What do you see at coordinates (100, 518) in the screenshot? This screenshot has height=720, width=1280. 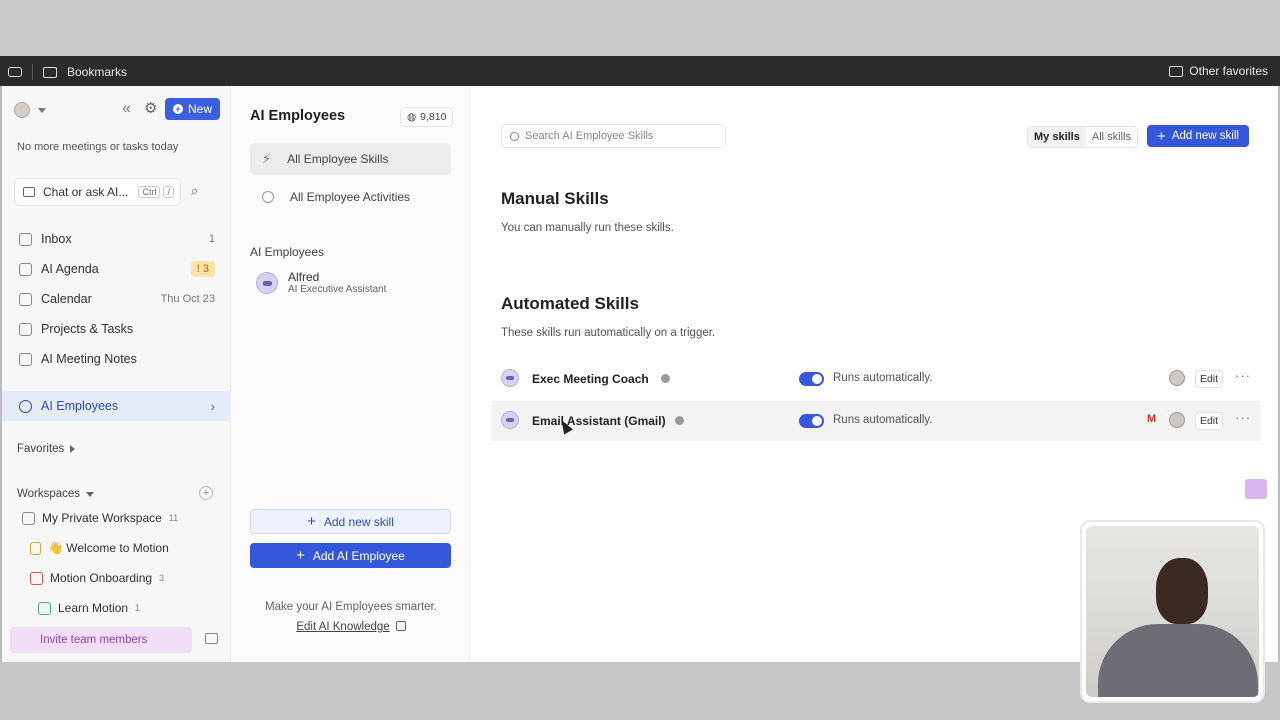 I see `workspace-item: My Private Workspace 11` at bounding box center [100, 518].